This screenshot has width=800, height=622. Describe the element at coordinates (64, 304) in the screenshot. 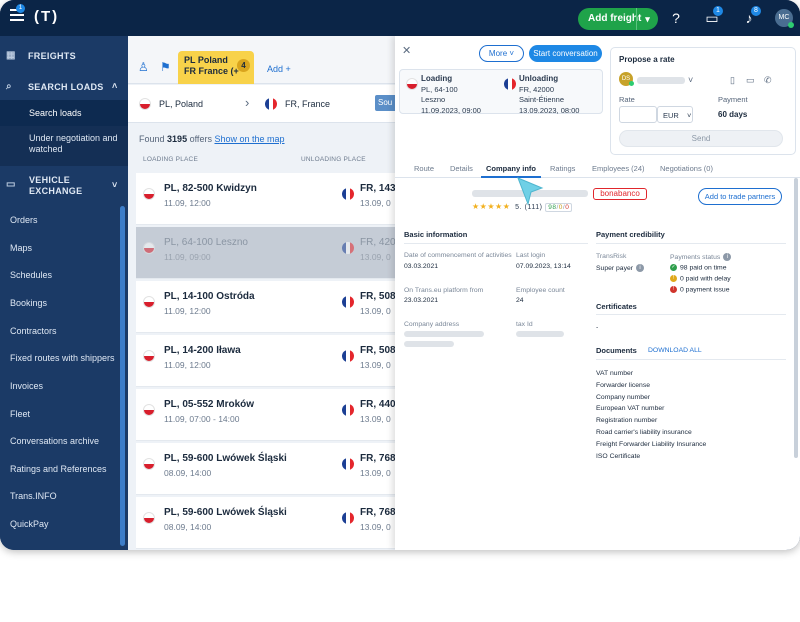

I see `sidebar-item-bookings: Bookings` at that location.